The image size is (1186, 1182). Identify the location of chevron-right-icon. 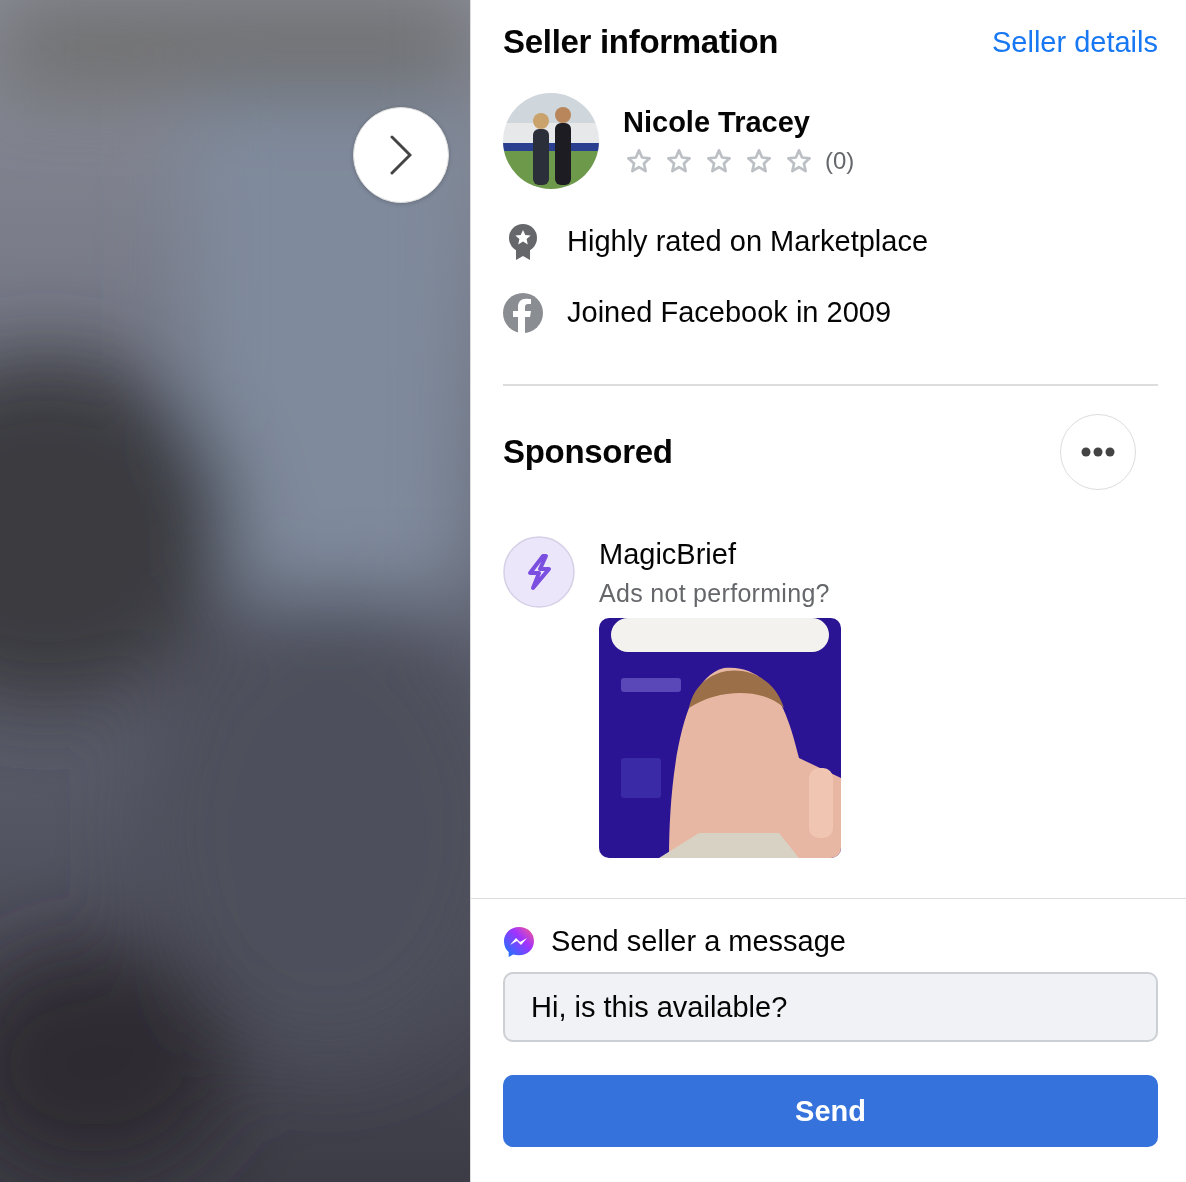
(401, 155).